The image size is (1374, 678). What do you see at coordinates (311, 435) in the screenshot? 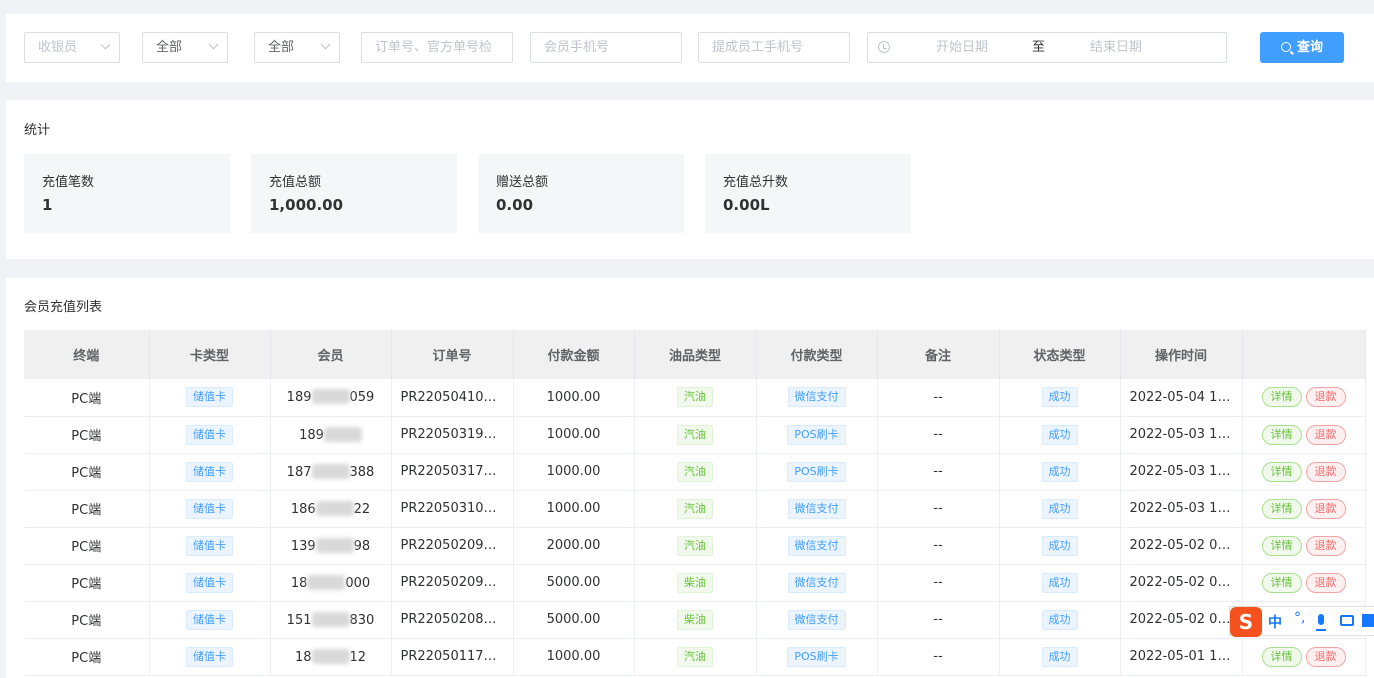
I see `member-phone-prefix: 189` at bounding box center [311, 435].